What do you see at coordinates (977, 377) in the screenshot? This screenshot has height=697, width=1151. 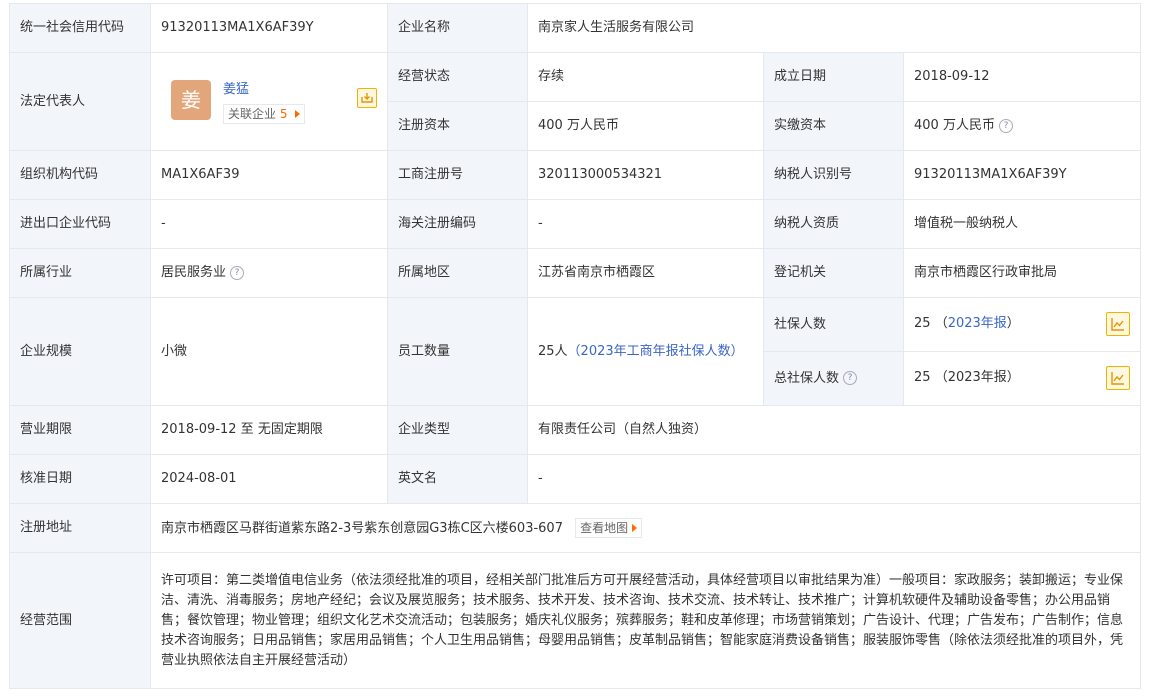 I see `total-social-ins-year: （2023年报）` at bounding box center [977, 377].